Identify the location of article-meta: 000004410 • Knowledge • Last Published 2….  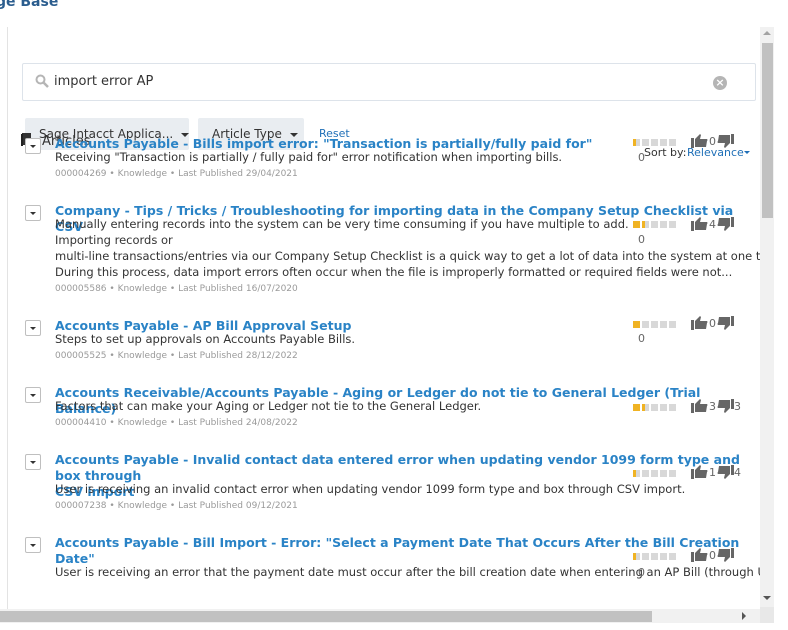
(176, 423).